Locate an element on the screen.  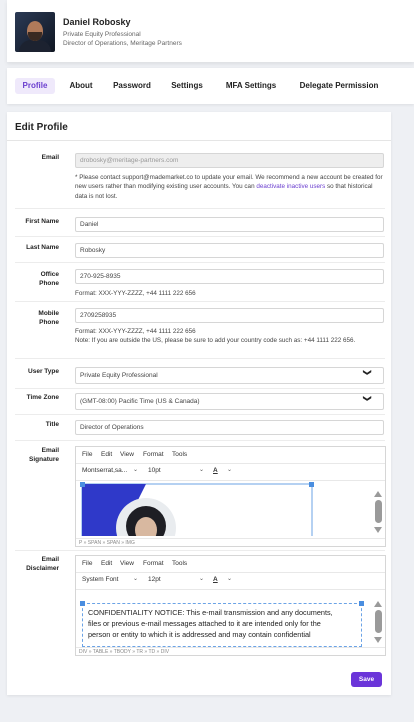
mobile-phone-label-line1: Mobile is located at coordinates (48, 313).